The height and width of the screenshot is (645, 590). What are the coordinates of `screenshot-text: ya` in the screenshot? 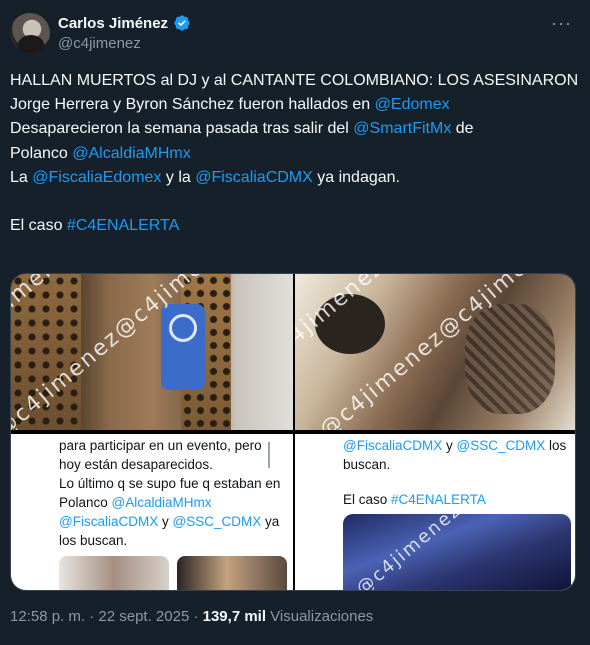 It's located at (270, 521).